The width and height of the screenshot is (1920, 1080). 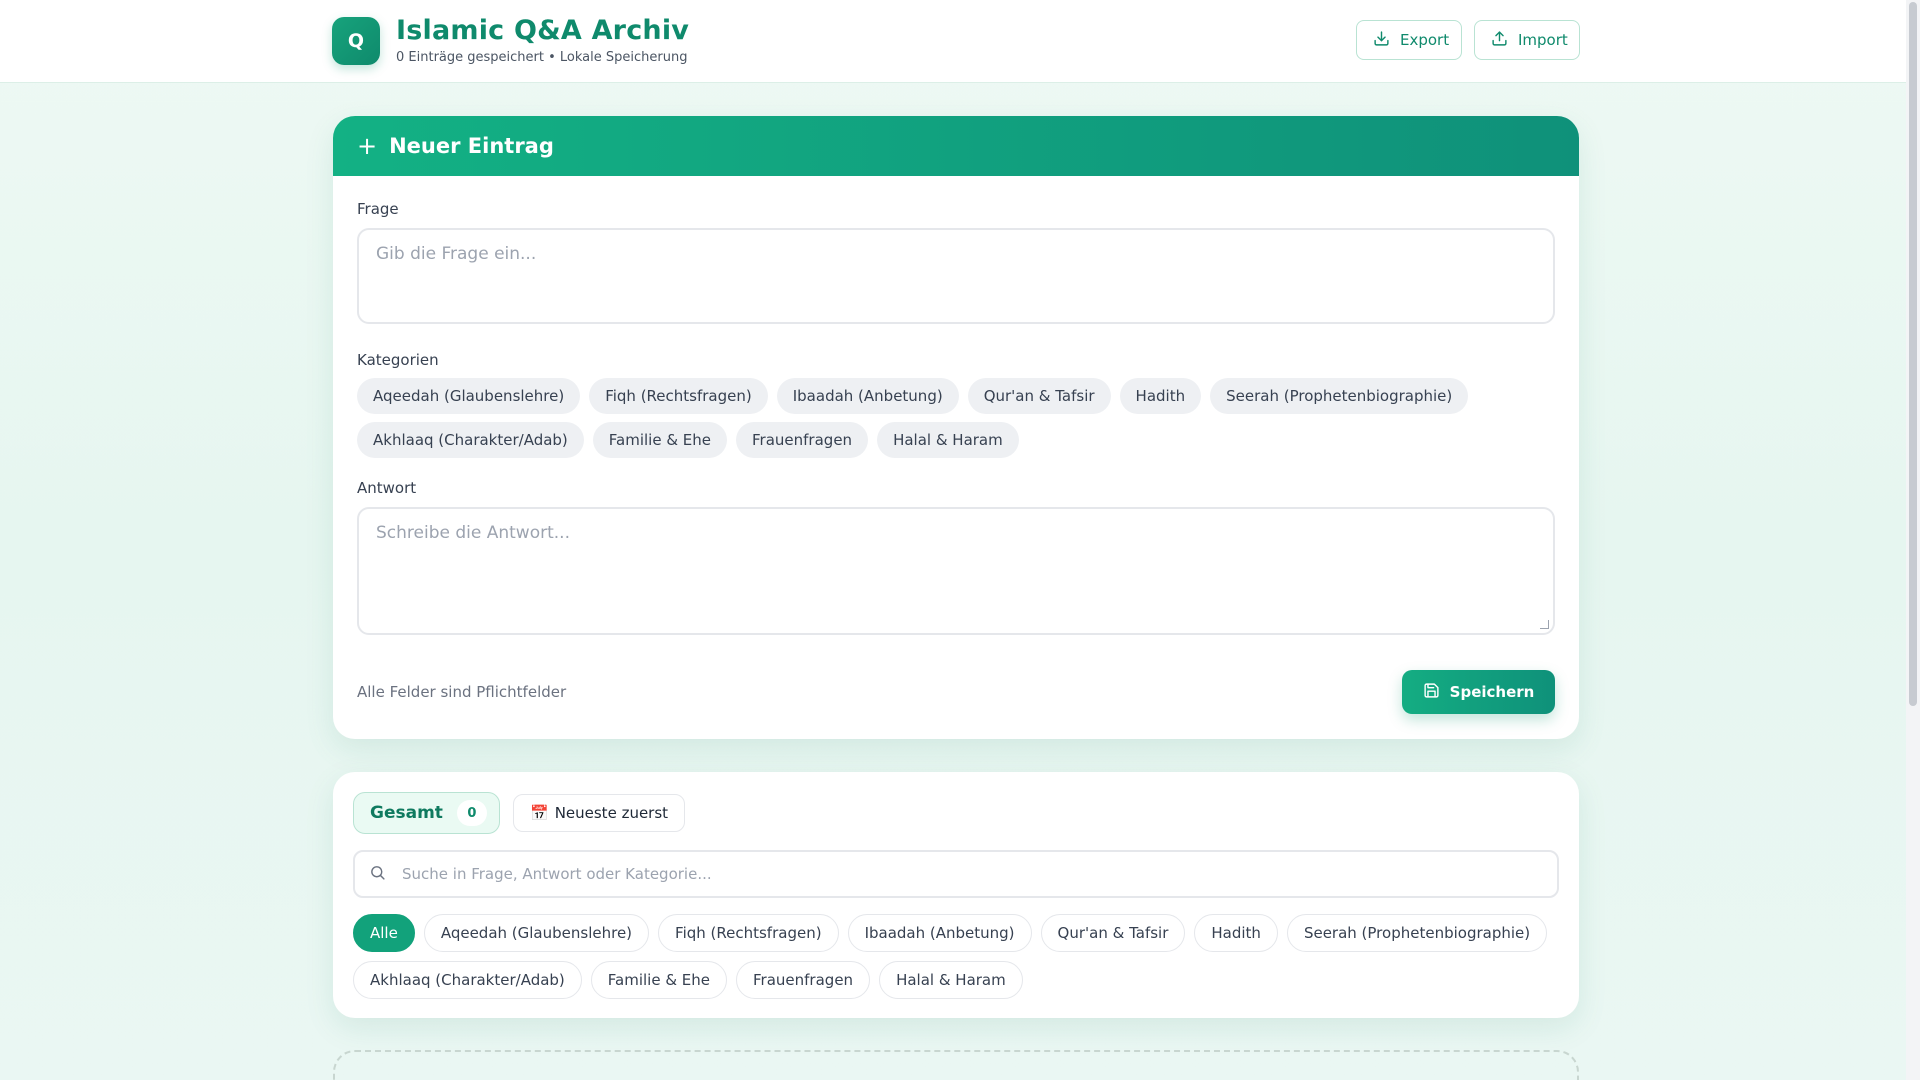 I want to click on categories-label: Kategorien, so click(x=398, y=360).